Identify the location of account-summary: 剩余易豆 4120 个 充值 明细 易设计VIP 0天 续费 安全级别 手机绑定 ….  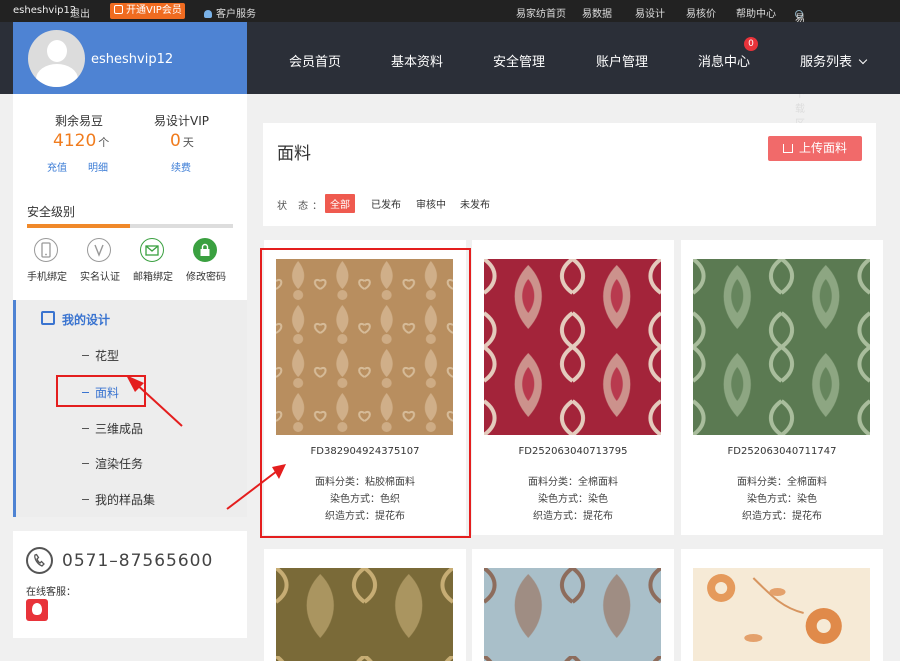
(130, 197).